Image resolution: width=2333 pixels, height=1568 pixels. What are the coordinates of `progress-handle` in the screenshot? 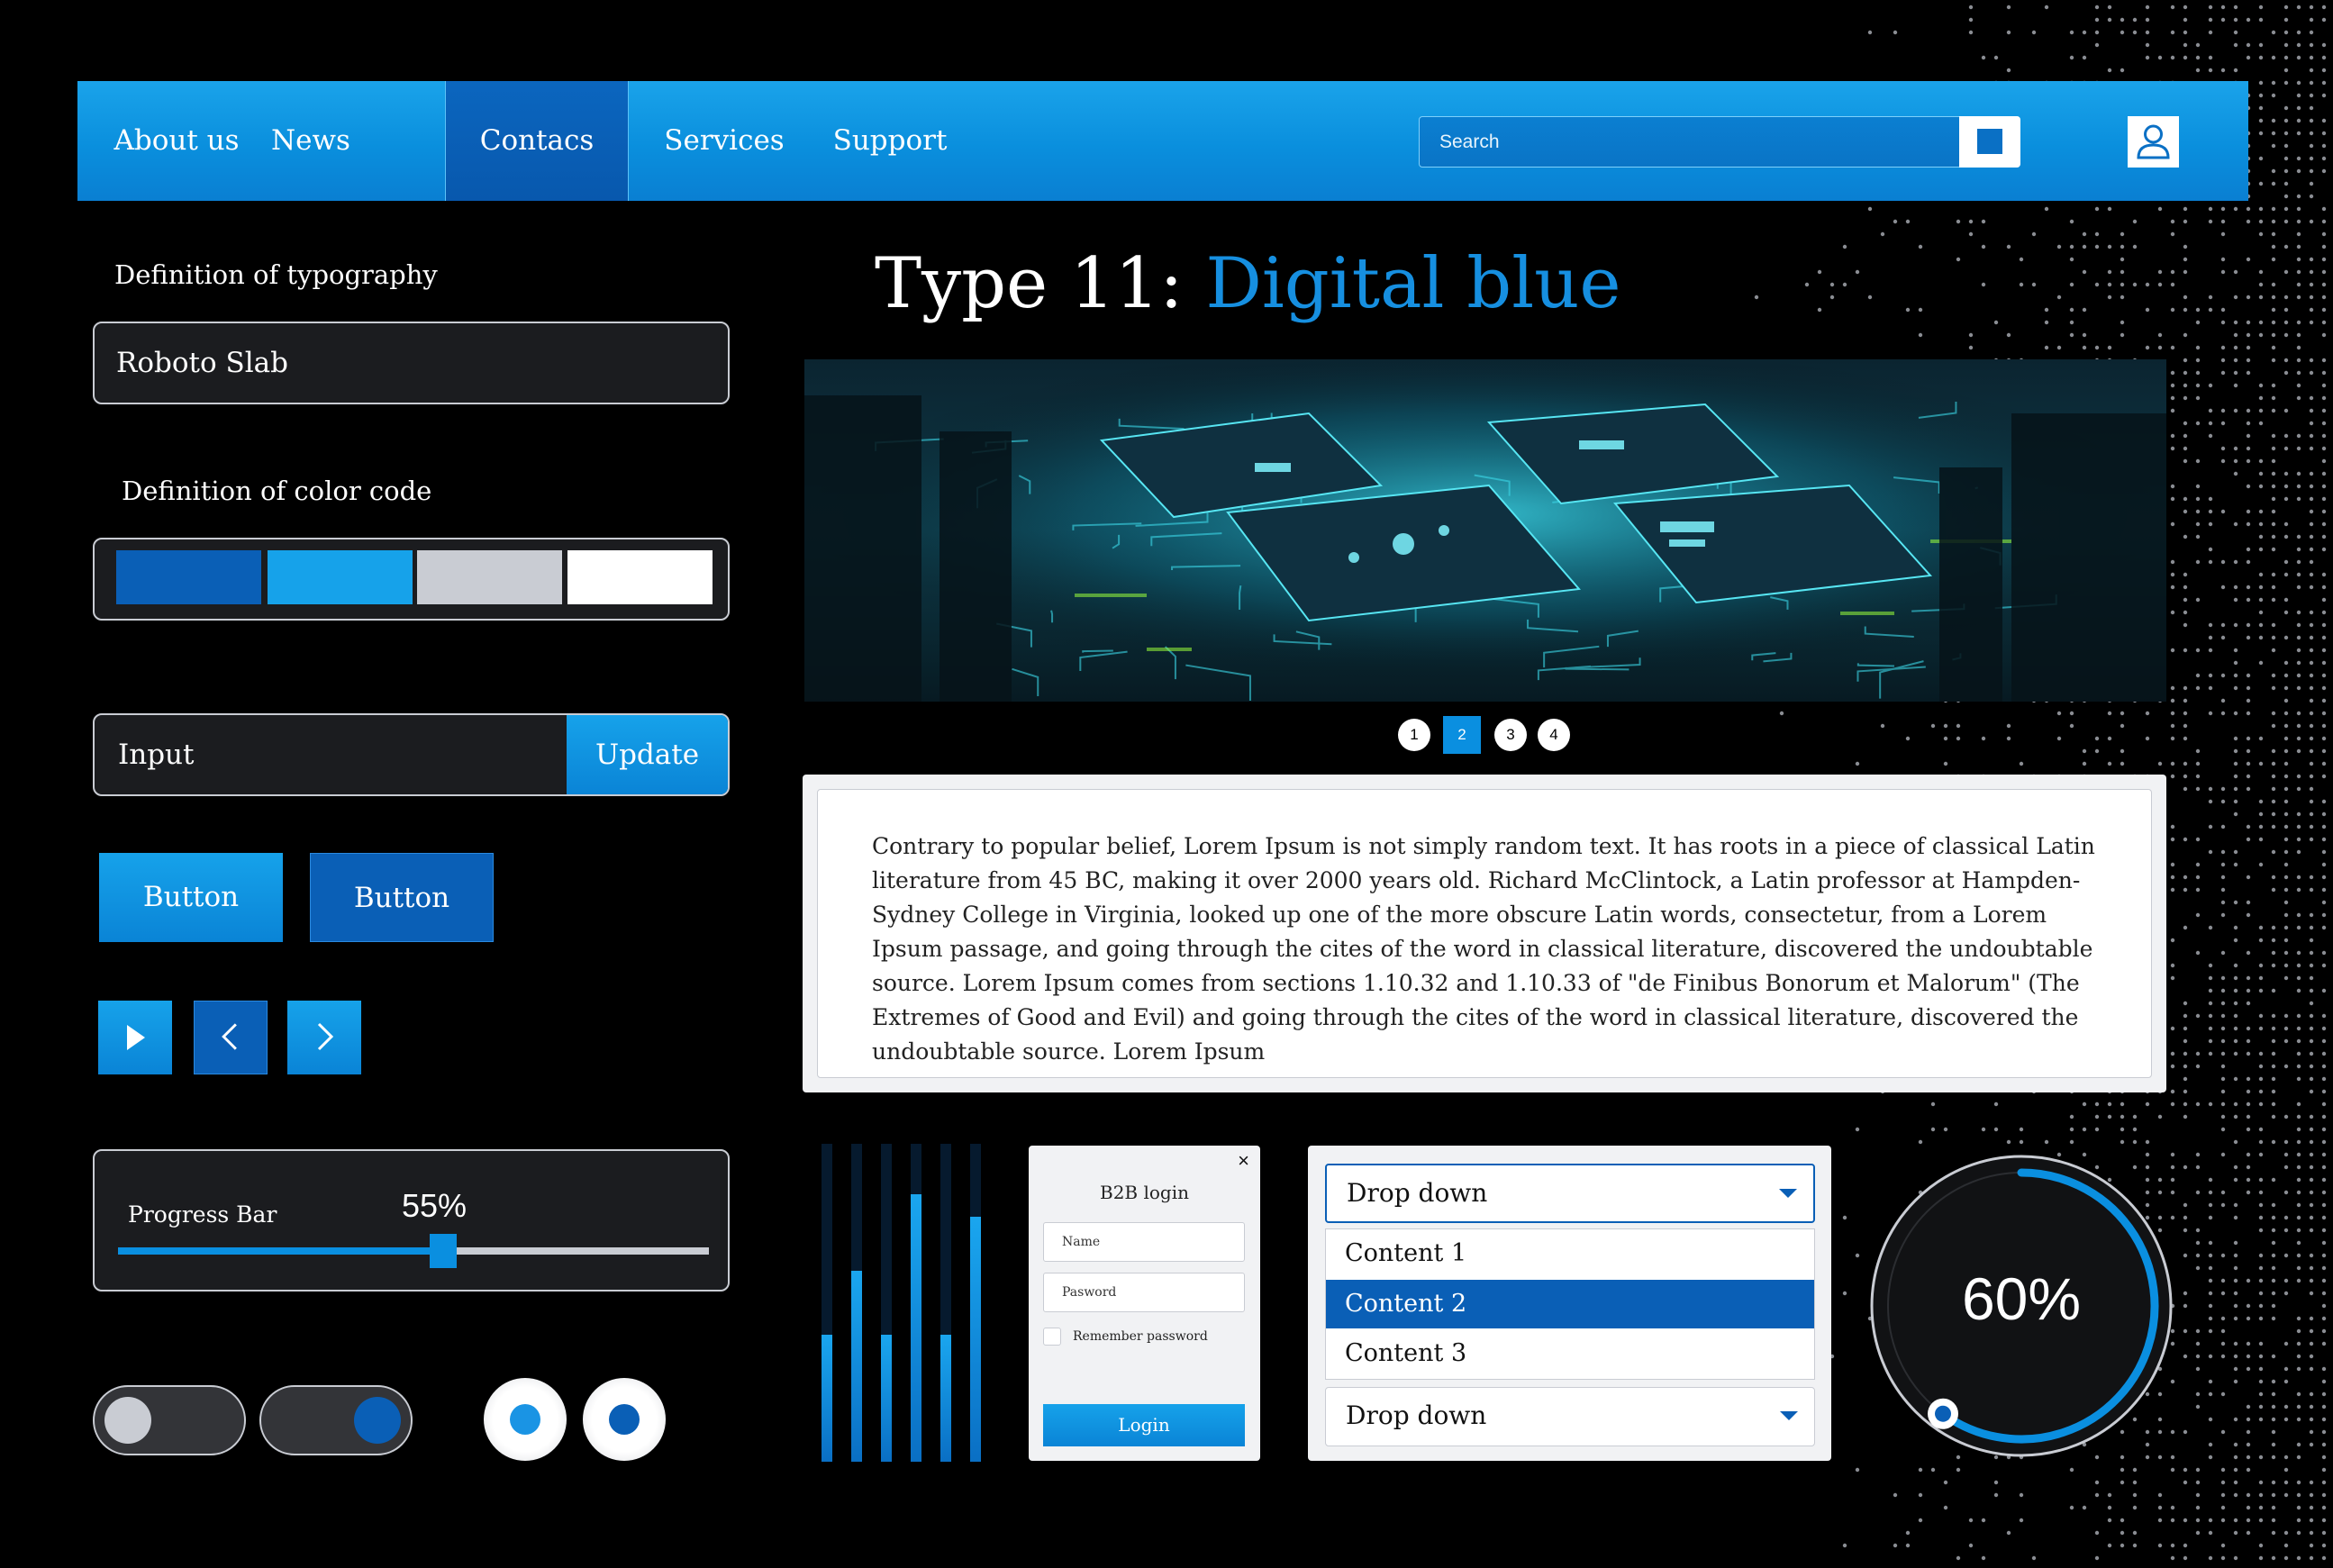 It's located at (443, 1251).